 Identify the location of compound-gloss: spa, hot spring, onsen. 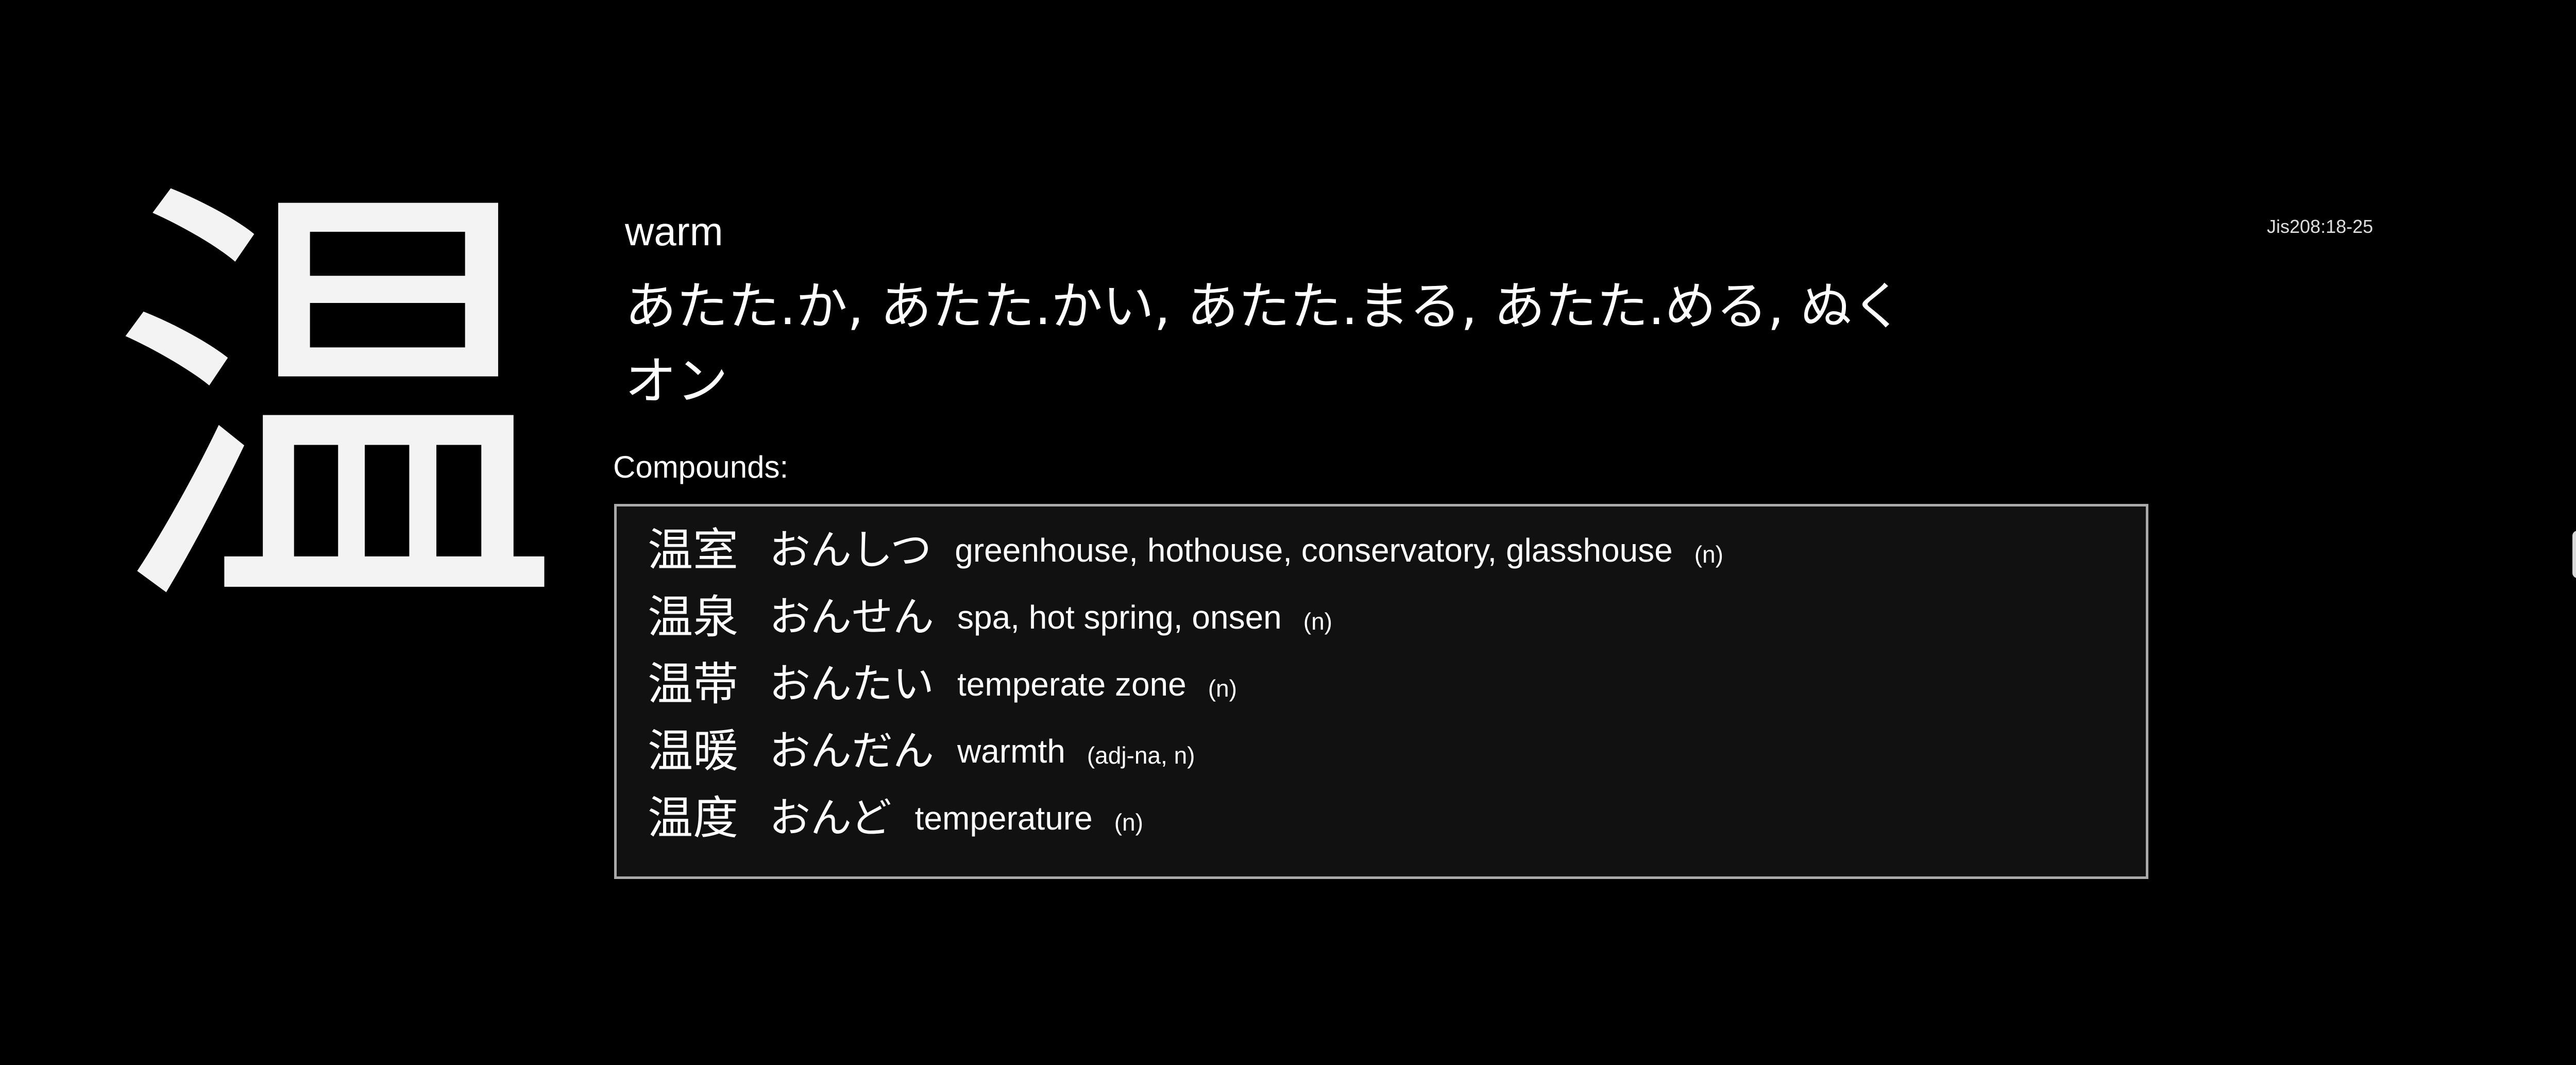
(1119, 617).